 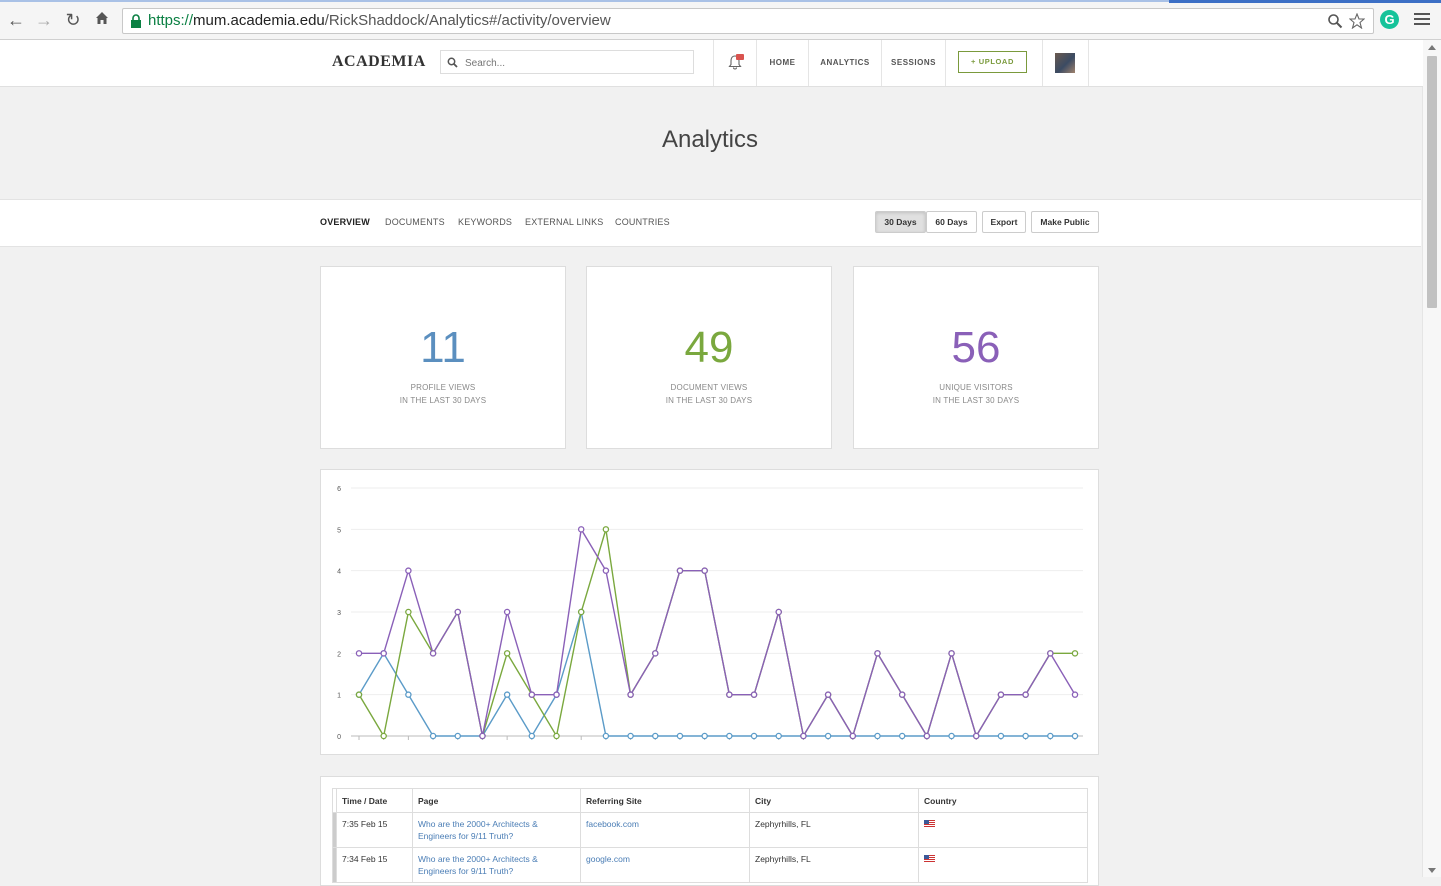 What do you see at coordinates (844, 63) in the screenshot?
I see `nav-analytics: ANALYTICS` at bounding box center [844, 63].